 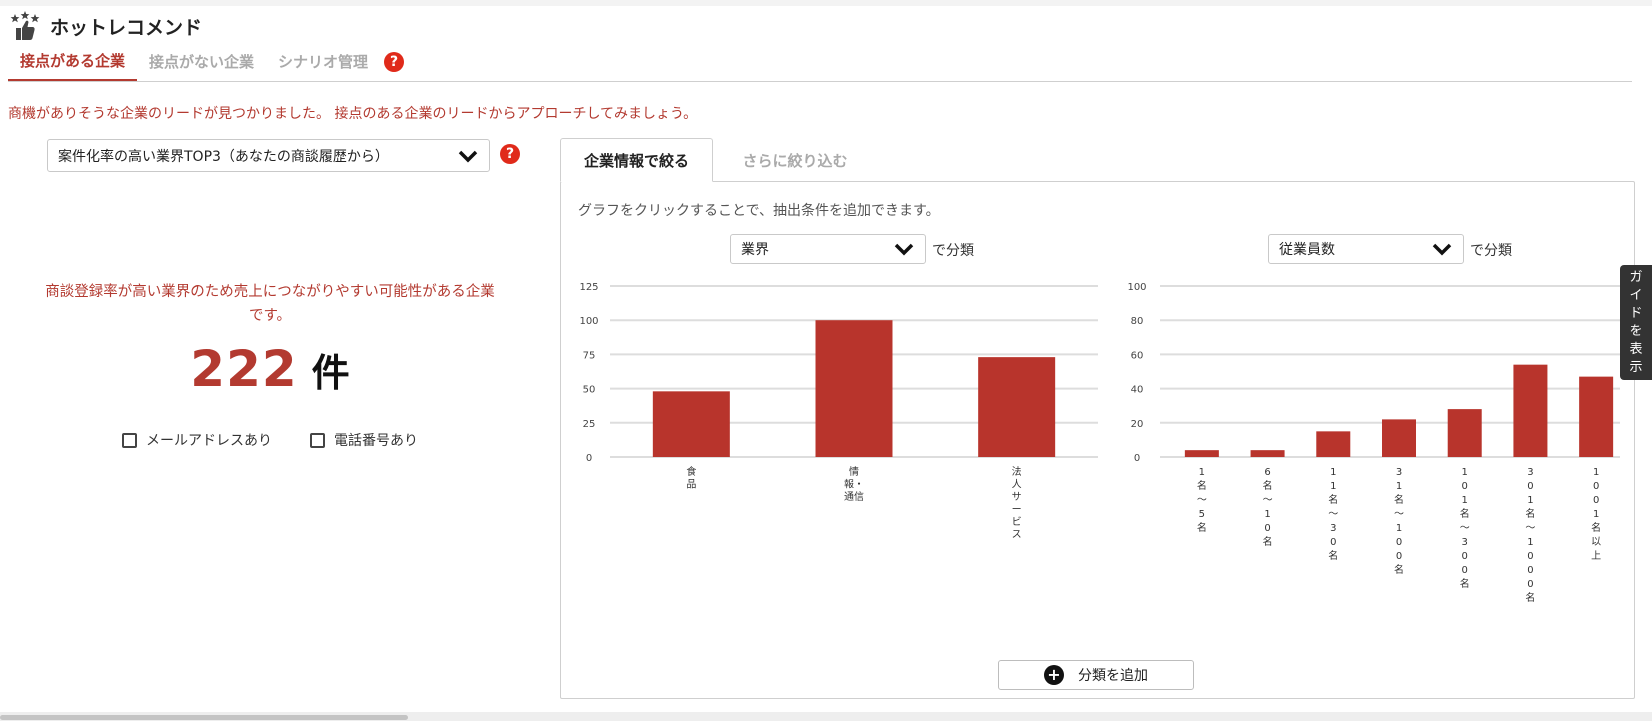 What do you see at coordinates (795, 160) in the screenshot?
I see `tab-narrow-further: さらに絞り込む` at bounding box center [795, 160].